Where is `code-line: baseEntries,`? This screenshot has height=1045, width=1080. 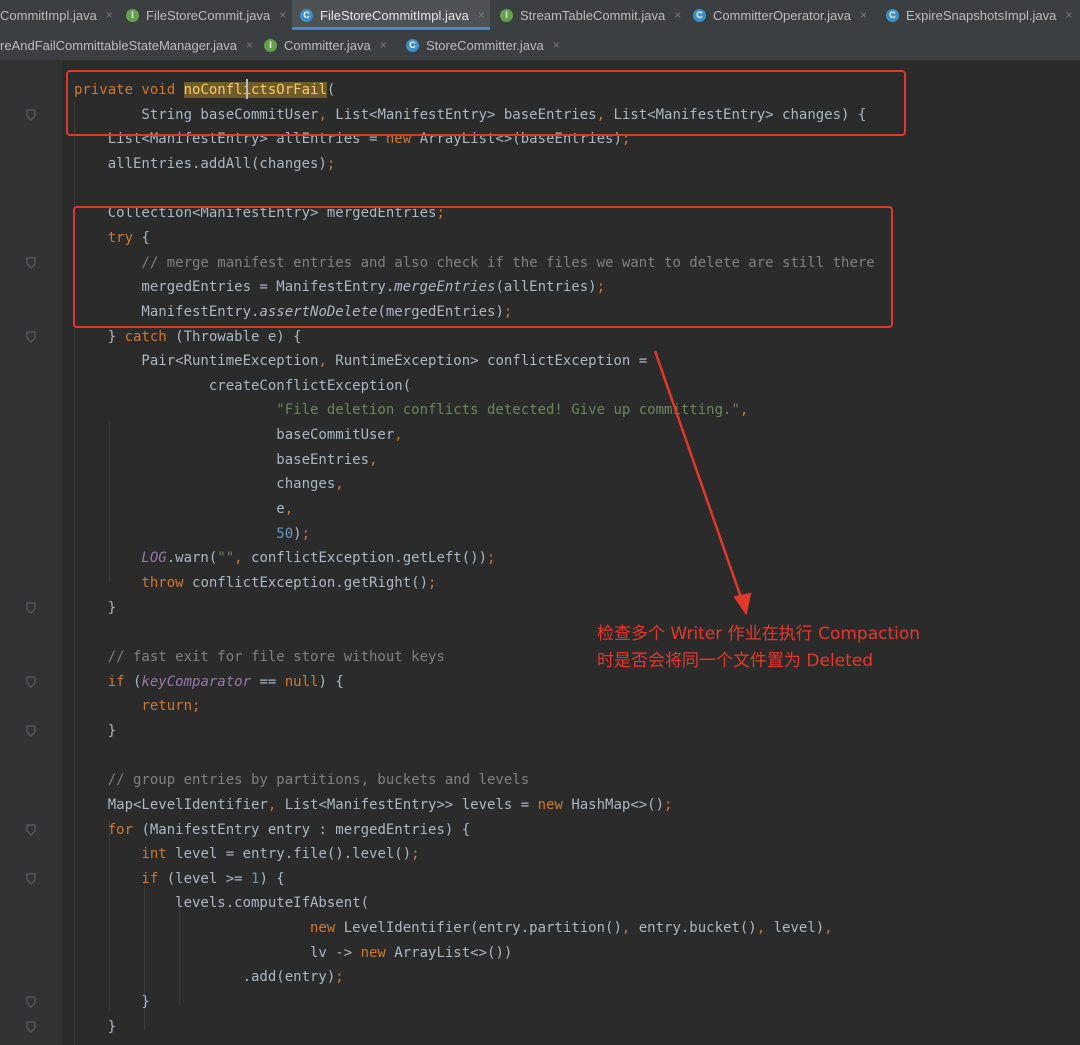
code-line: baseEntries, is located at coordinates (225, 460).